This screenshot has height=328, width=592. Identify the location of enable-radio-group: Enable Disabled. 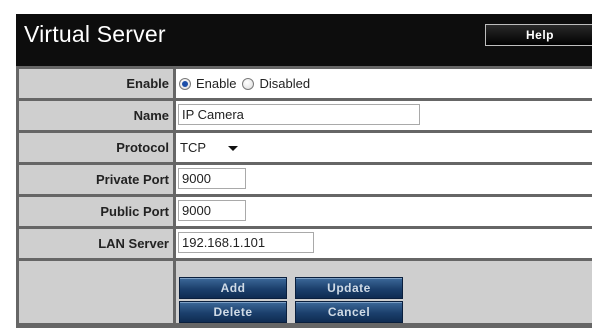
(247, 83).